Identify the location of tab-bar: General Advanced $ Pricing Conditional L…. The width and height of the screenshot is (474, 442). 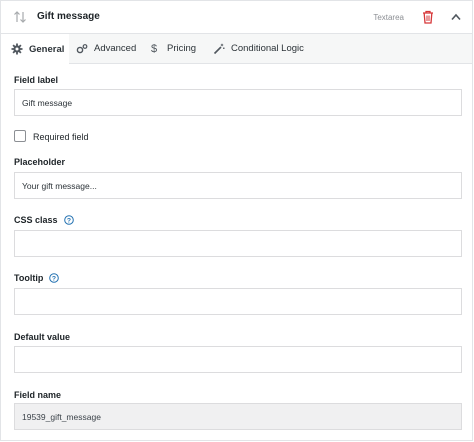
(236, 49).